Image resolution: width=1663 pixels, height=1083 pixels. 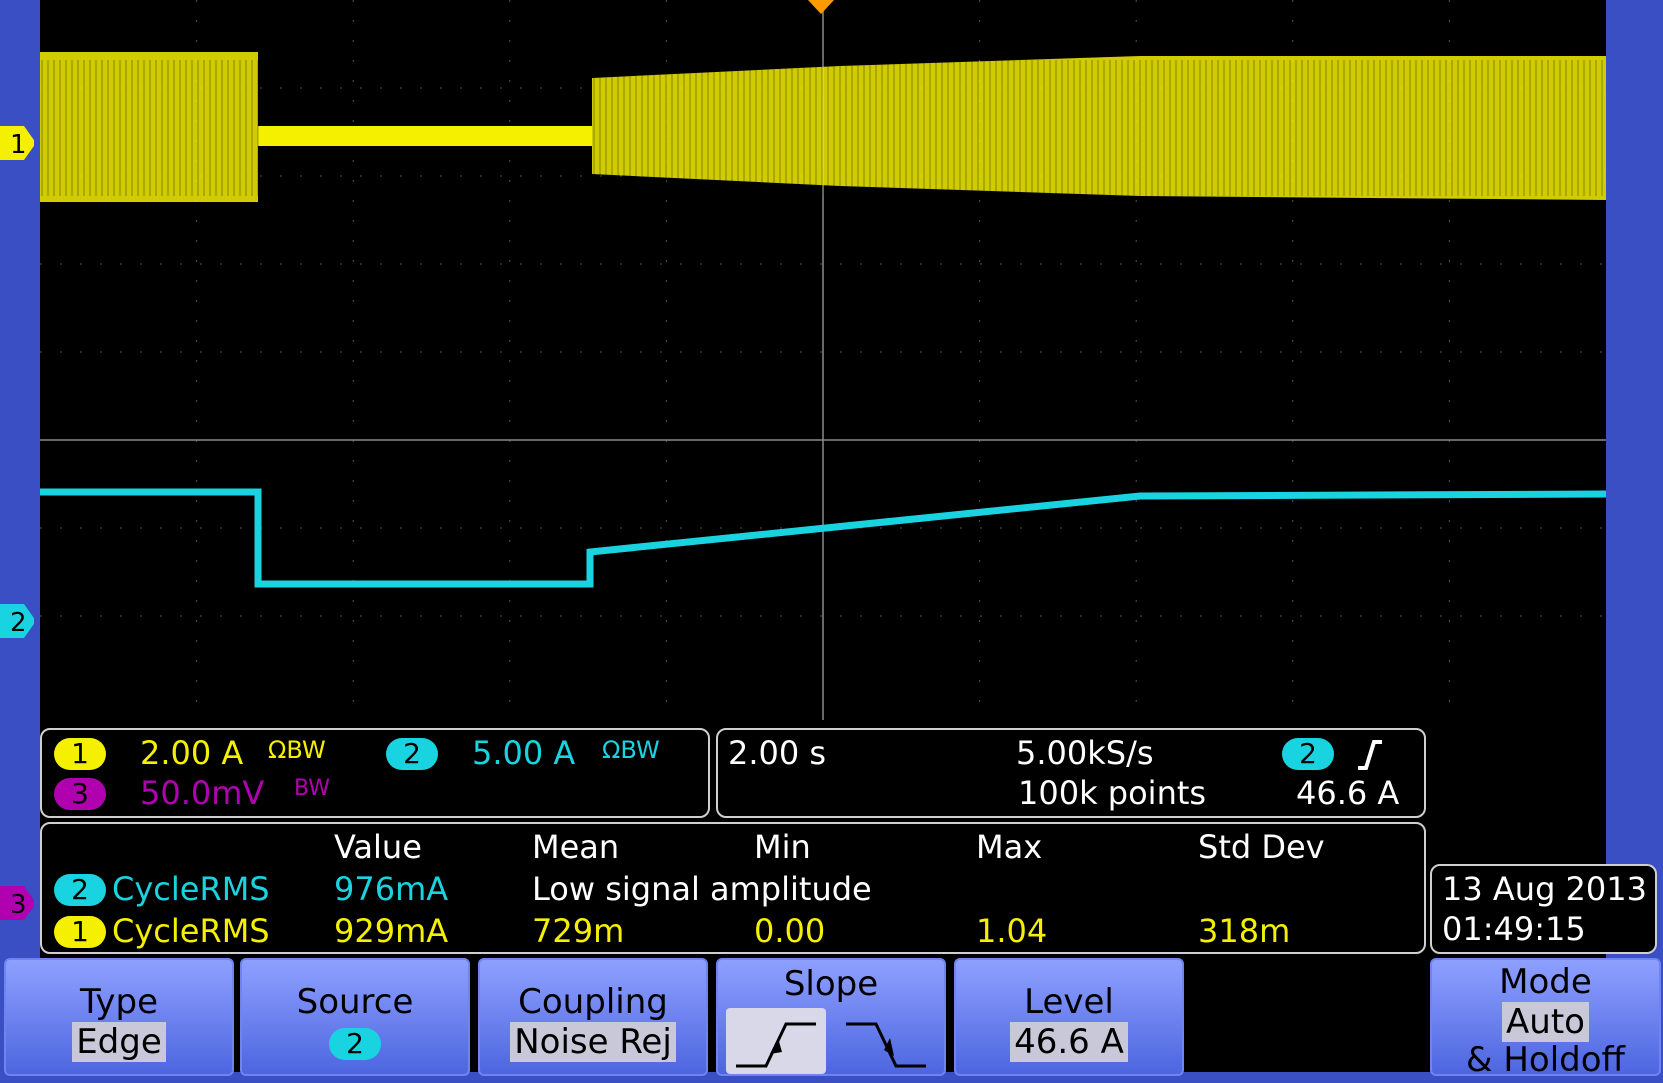 I want to click on time: 01:49:15, so click(x=1514, y=929).